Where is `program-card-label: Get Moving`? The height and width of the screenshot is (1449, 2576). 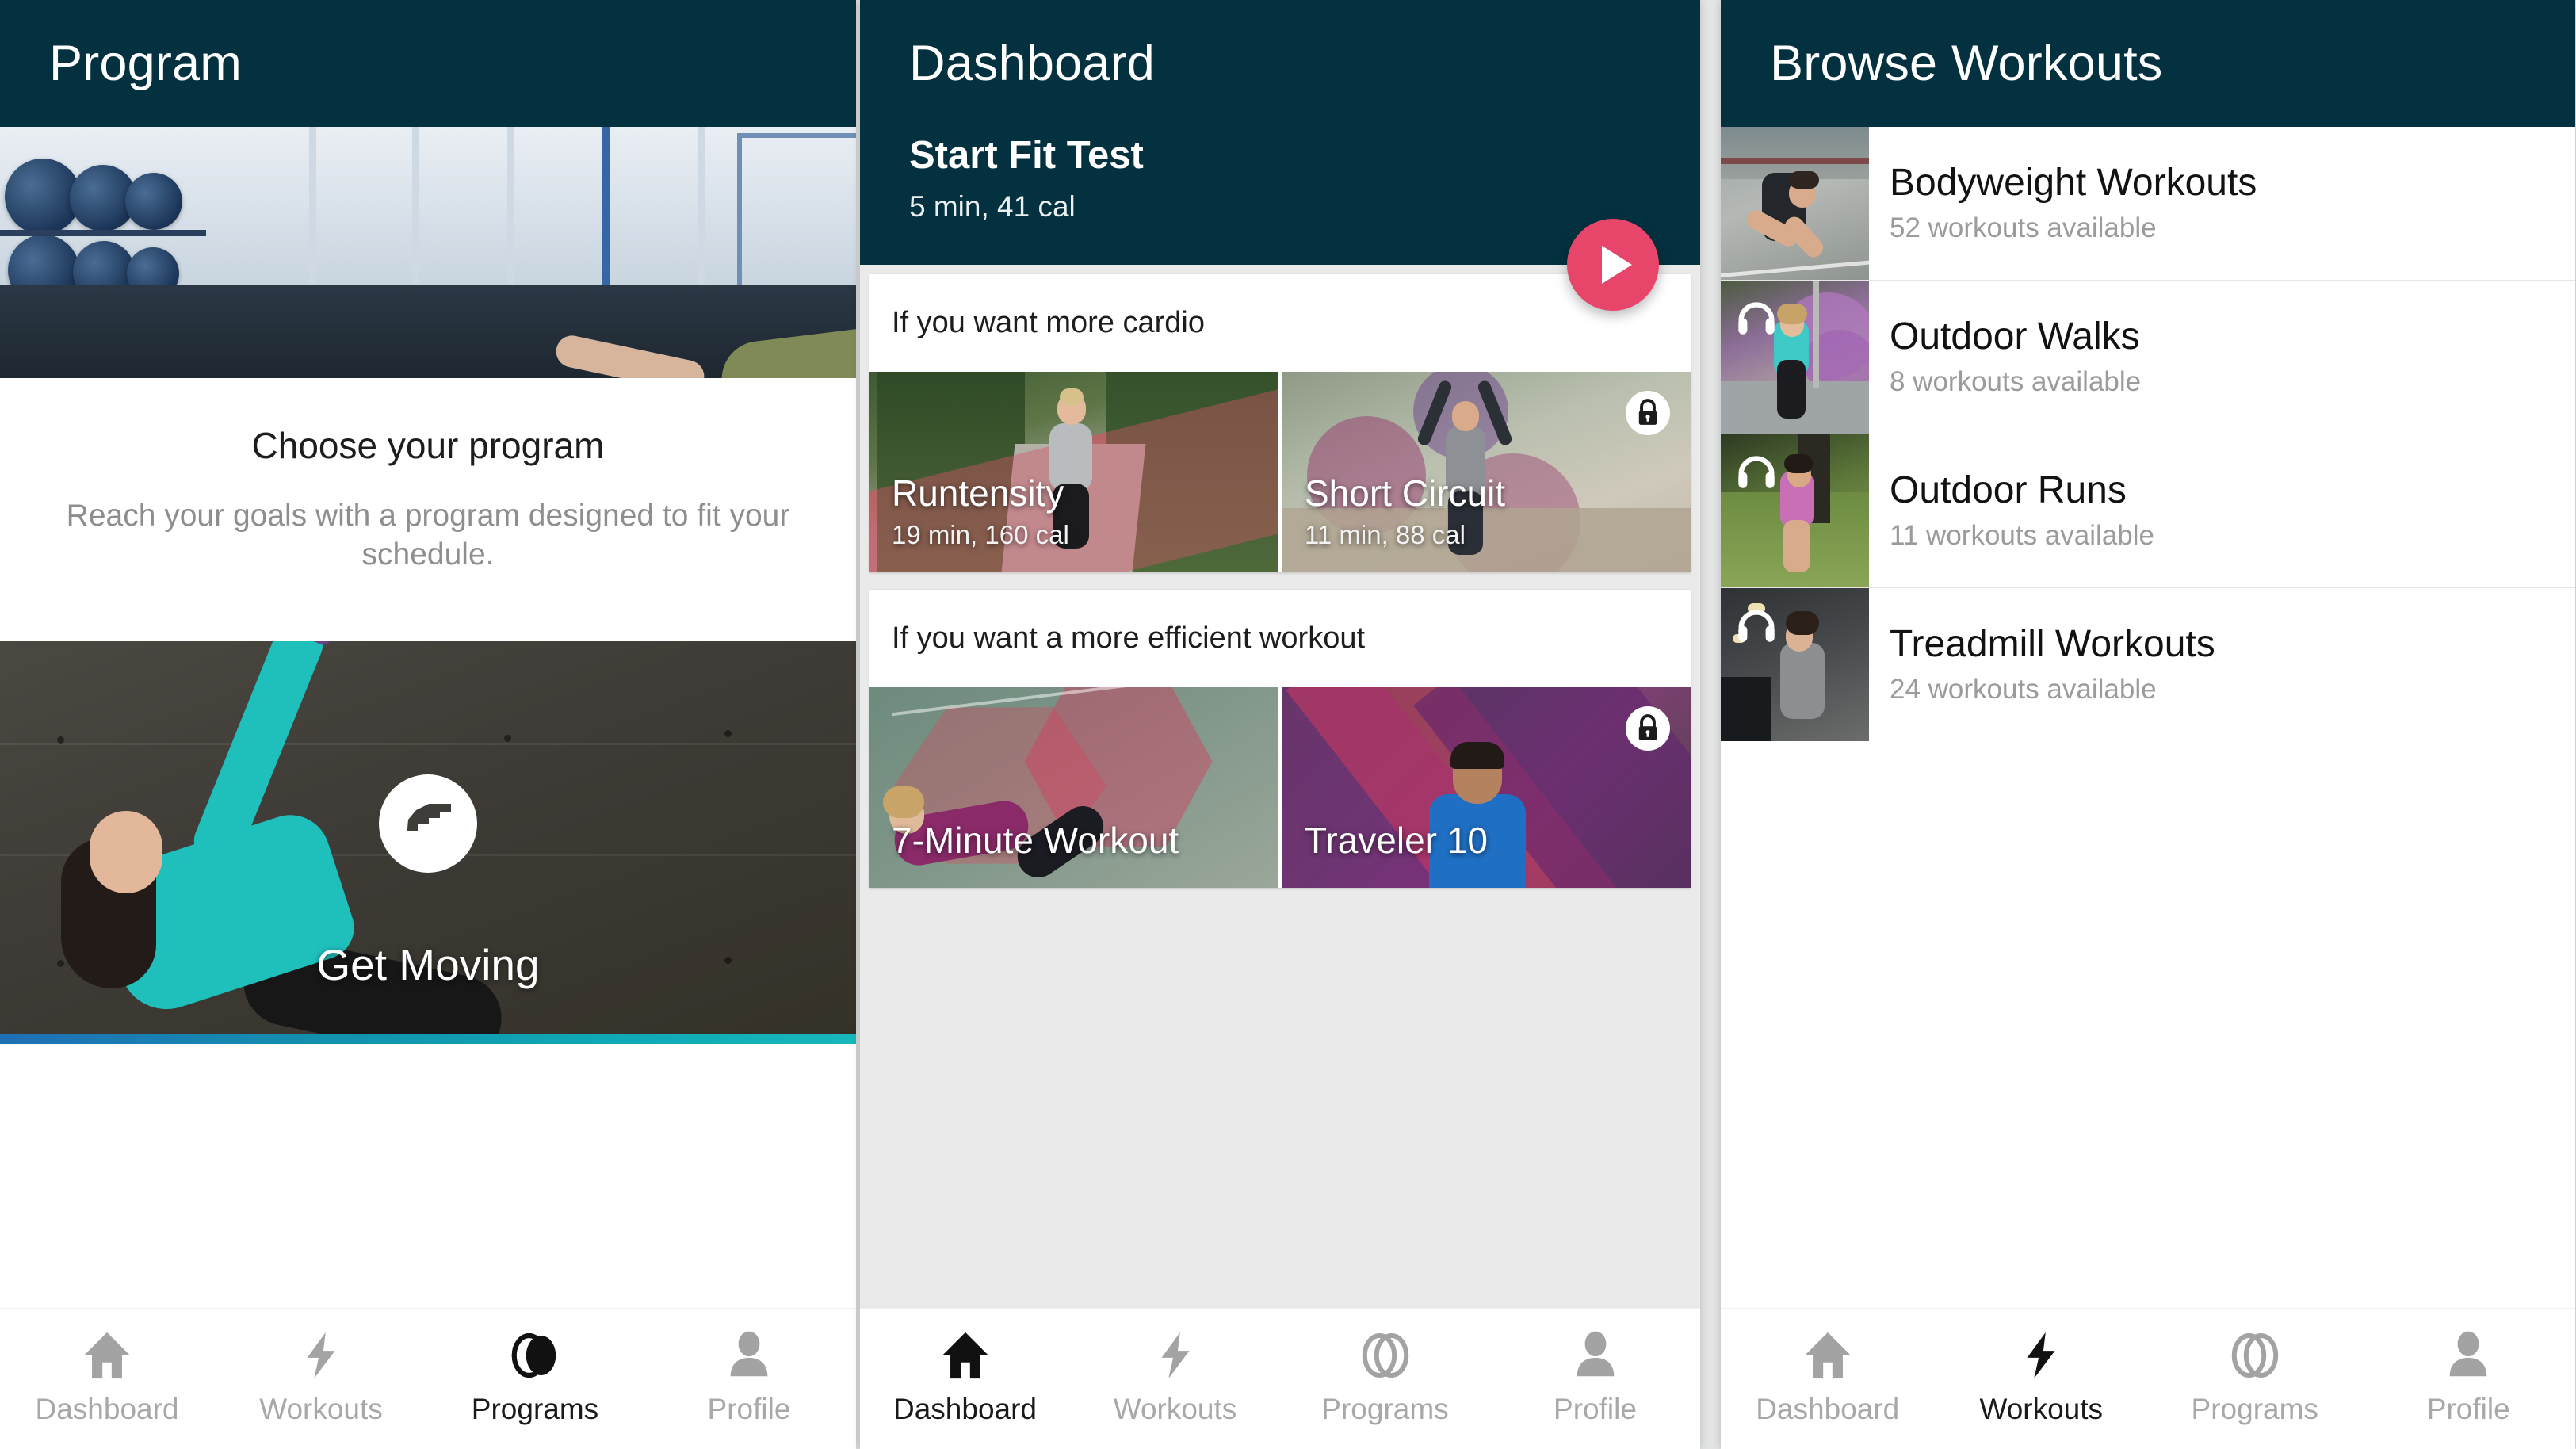
program-card-label: Get Moving is located at coordinates (428, 964).